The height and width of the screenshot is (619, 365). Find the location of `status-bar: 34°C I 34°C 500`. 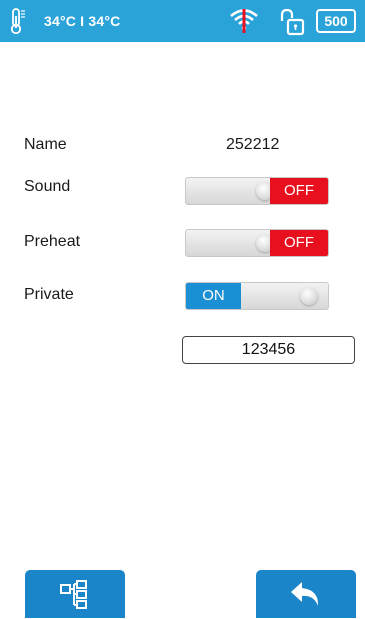

status-bar: 34°C I 34°C 500 is located at coordinates (182, 21).